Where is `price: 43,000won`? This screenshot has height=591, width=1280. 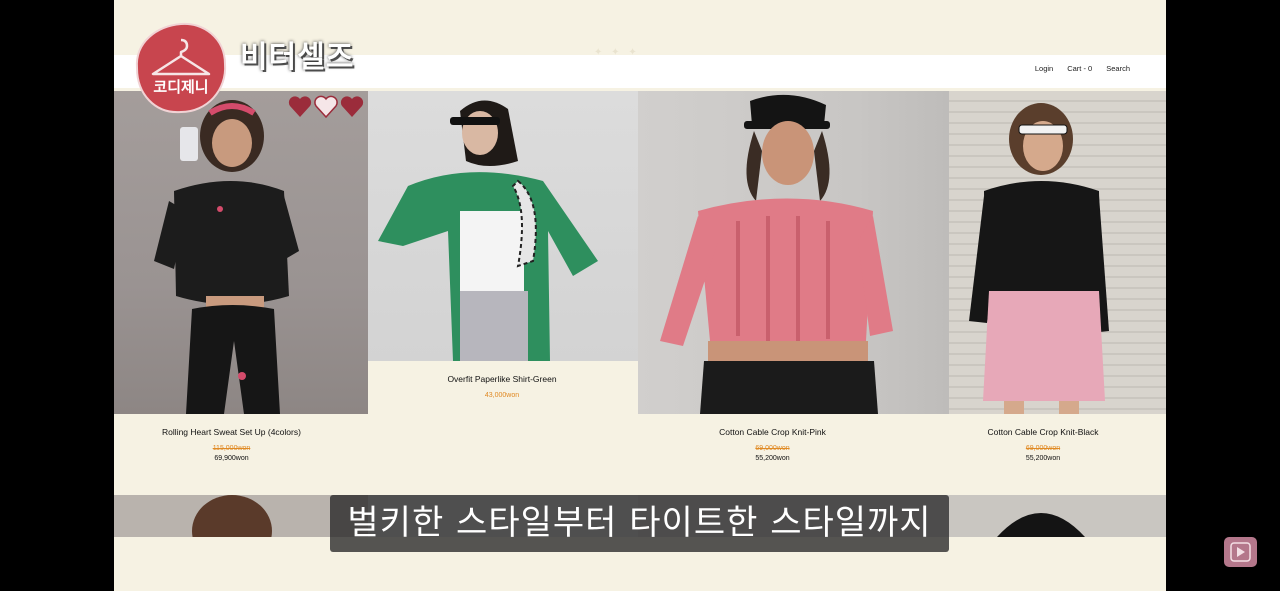
price: 43,000won is located at coordinates (502, 395).